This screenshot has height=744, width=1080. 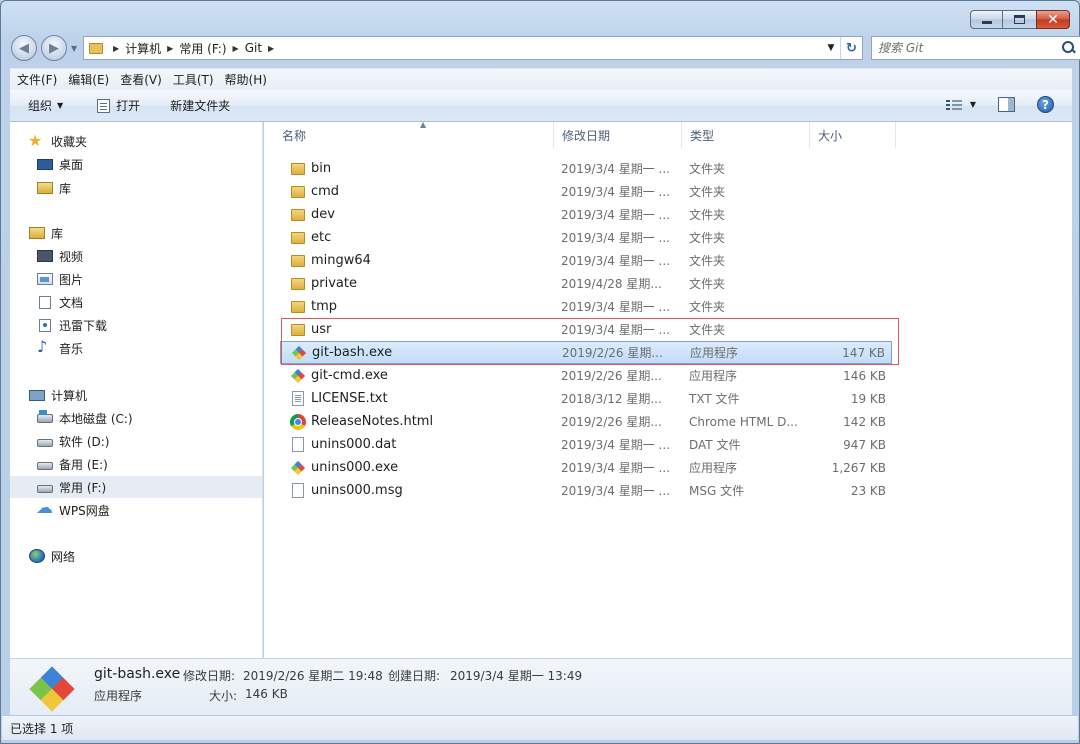 What do you see at coordinates (586, 191) in the screenshot?
I see `file-row: cmd 2019/3/4 星期一 ... 文件夹` at bounding box center [586, 191].